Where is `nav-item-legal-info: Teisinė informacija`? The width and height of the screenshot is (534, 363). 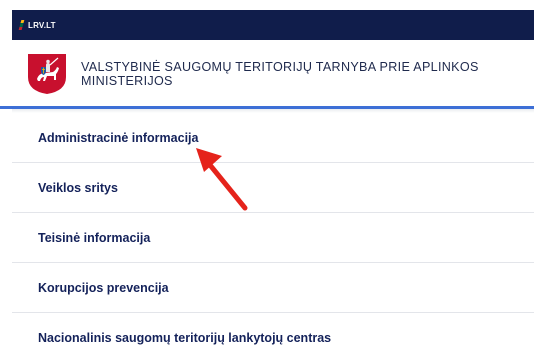
nav-item-legal-info: Teisinė informacija is located at coordinates (273, 238).